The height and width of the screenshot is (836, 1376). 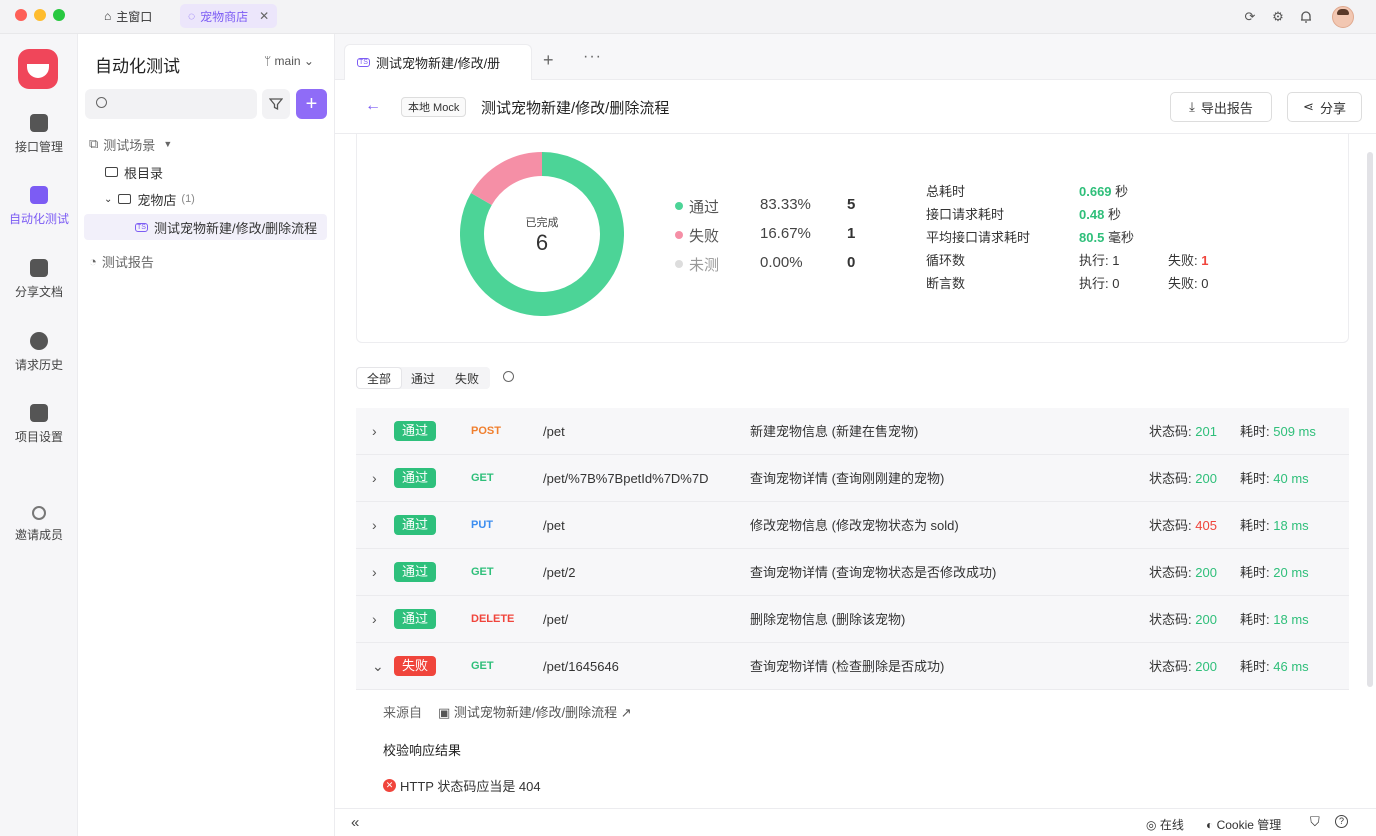 What do you see at coordinates (1250, 17) in the screenshot?
I see `refresh-icon: ⟳` at bounding box center [1250, 17].